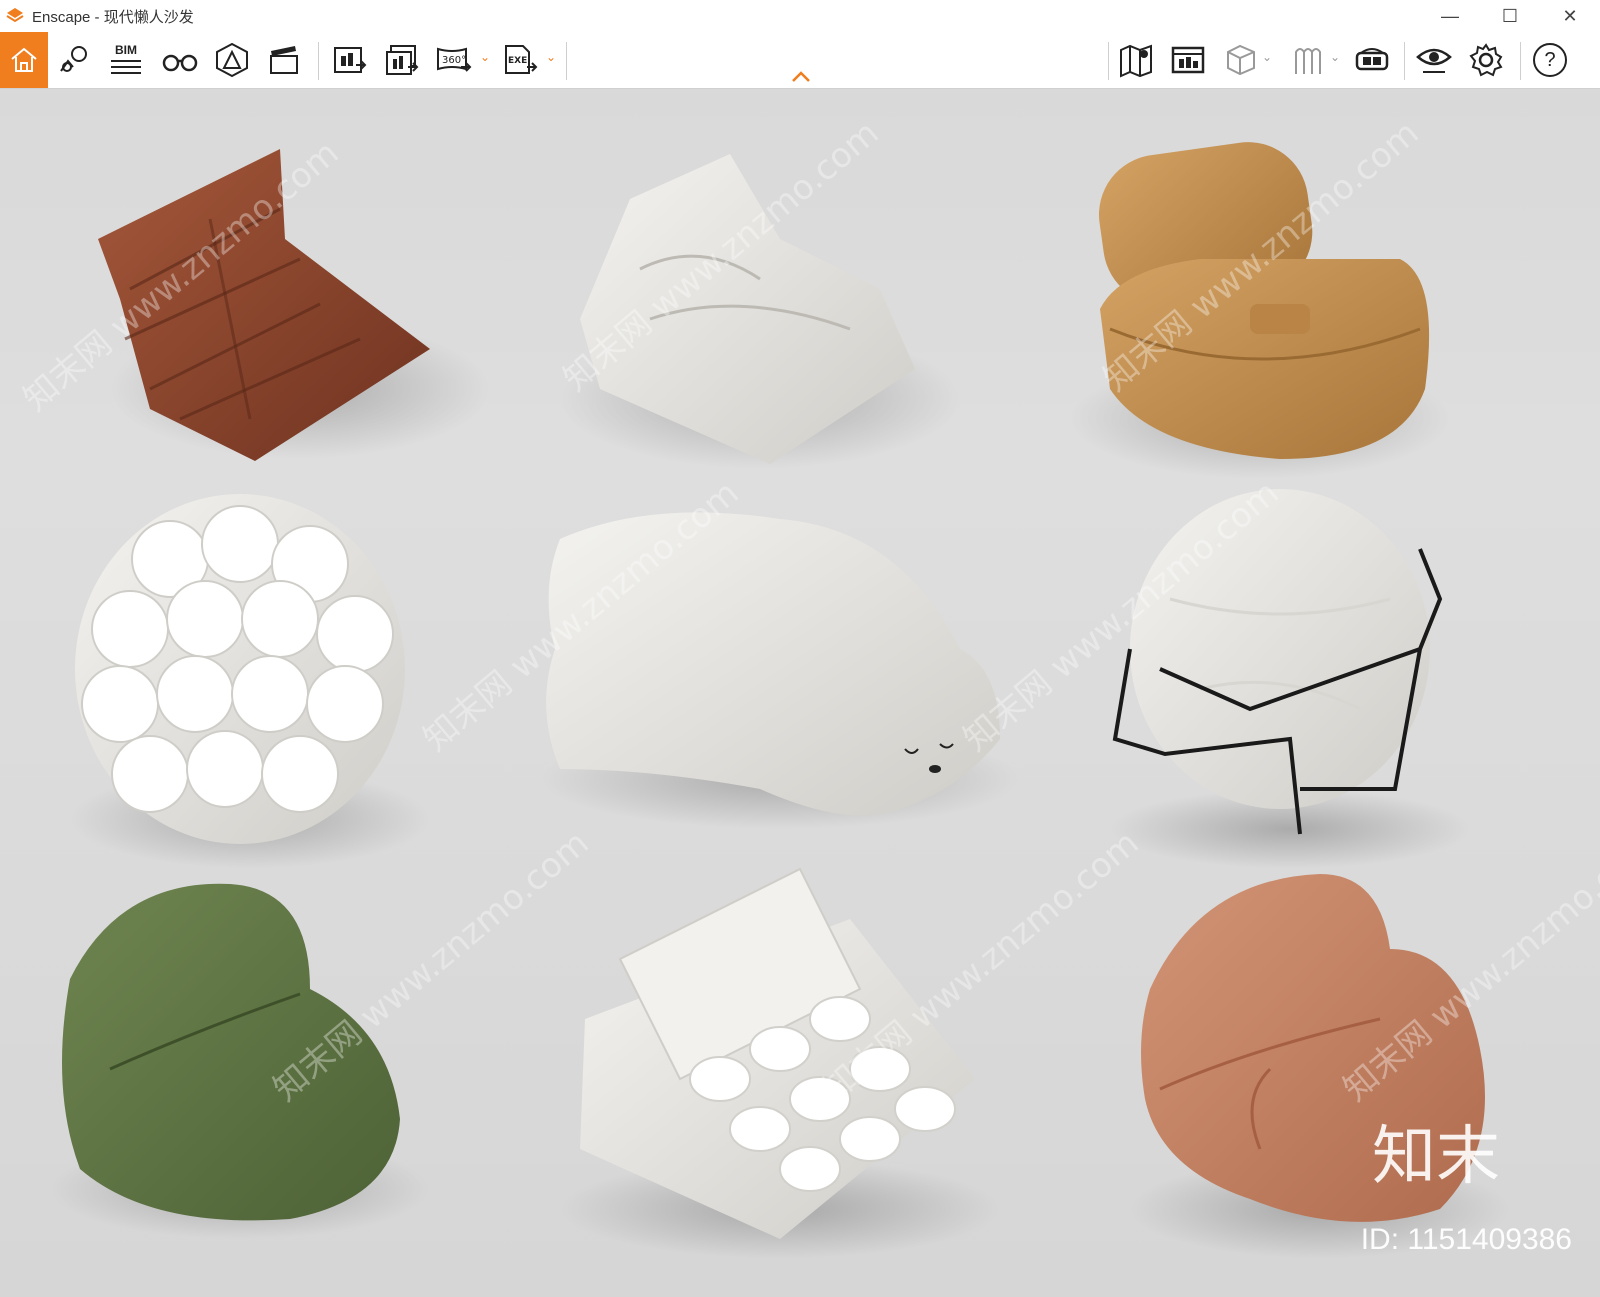  Describe the element at coordinates (126, 50) in the screenshot. I see `bim-label: BIM` at that location.